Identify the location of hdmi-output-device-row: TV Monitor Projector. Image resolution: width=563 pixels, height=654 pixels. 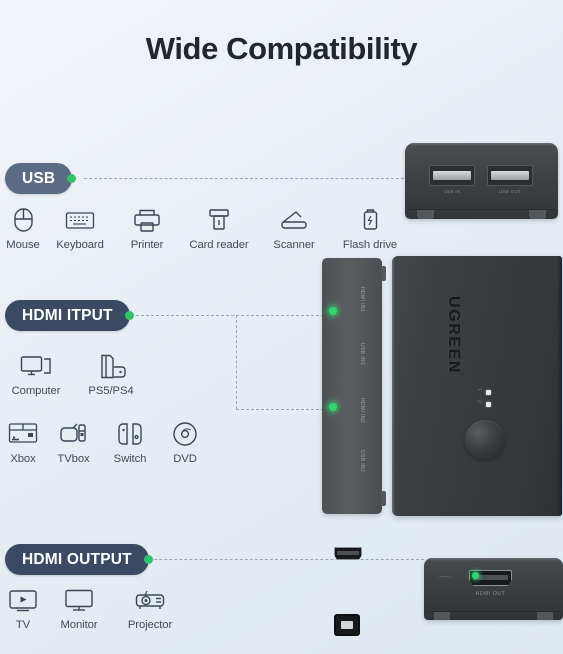
(94, 608).